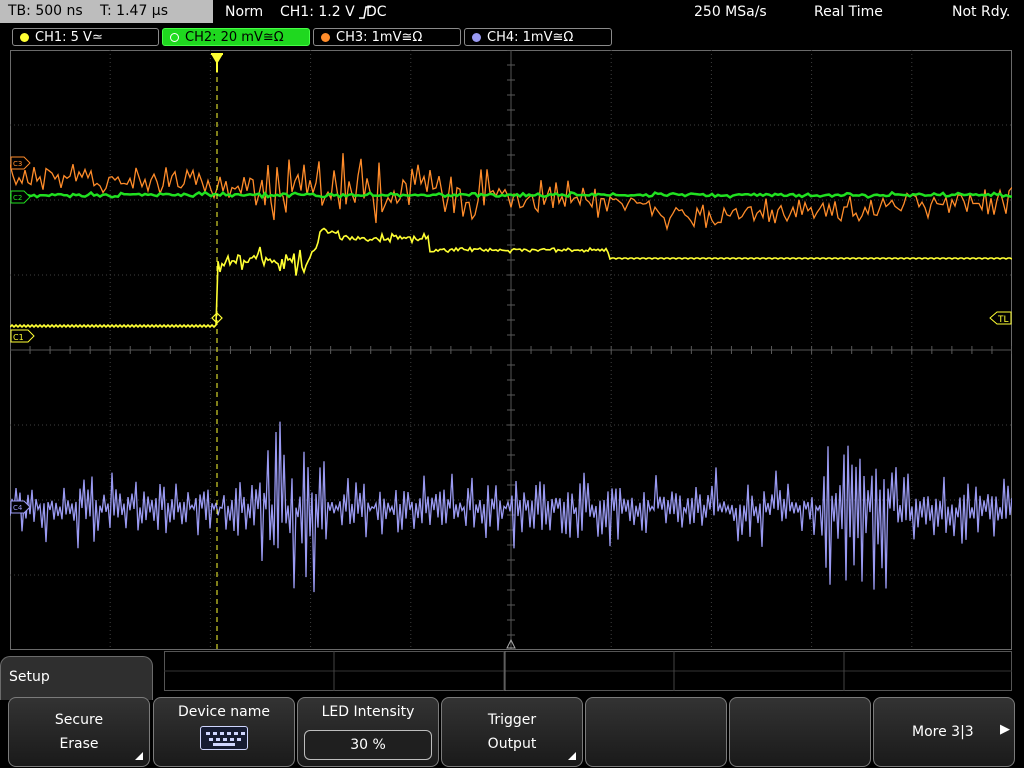 The width and height of the screenshot is (1024, 768). I want to click on softkey-1-line1: Secure, so click(79, 720).